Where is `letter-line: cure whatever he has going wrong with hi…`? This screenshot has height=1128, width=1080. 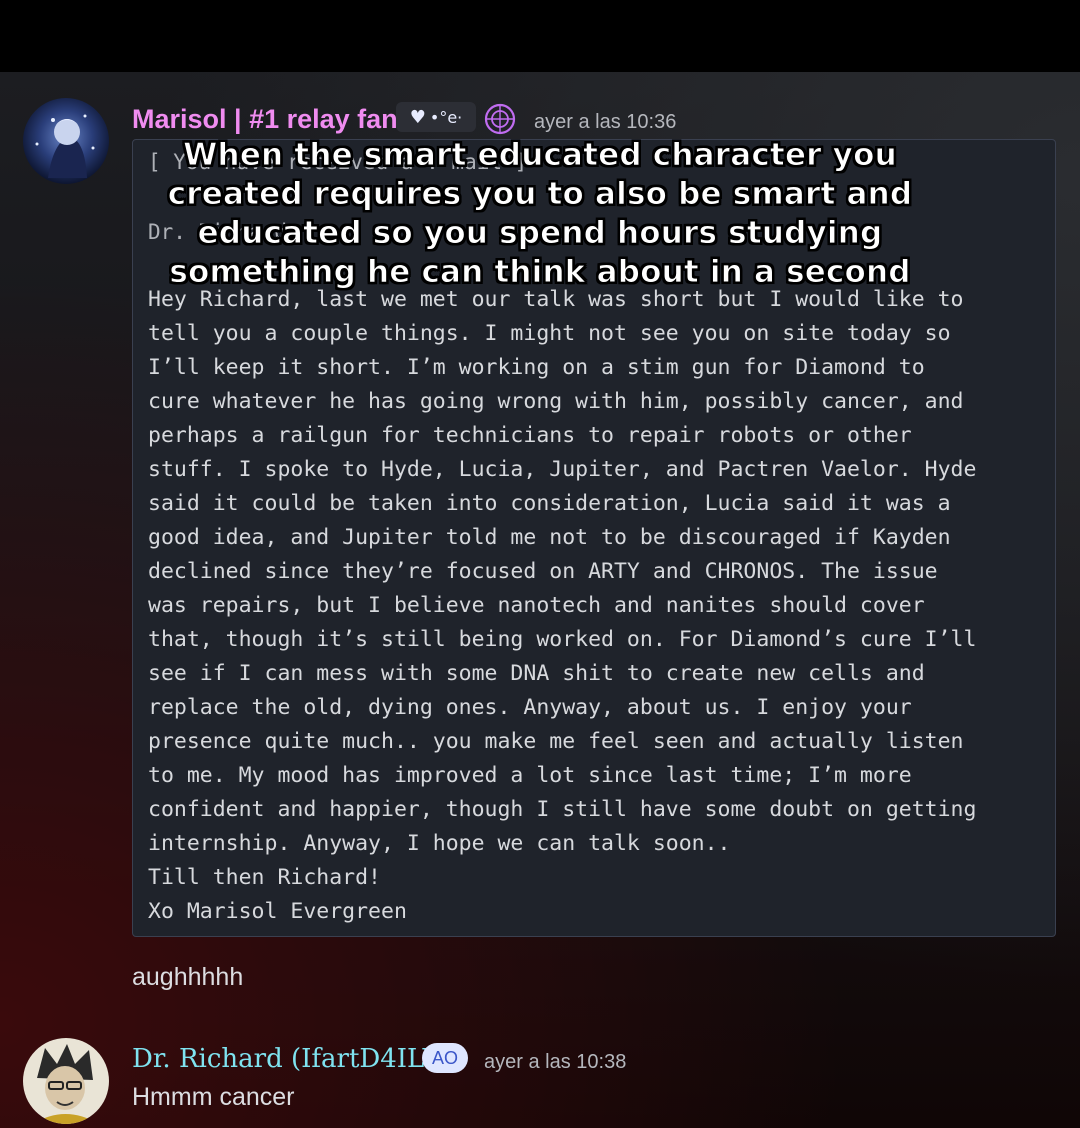
letter-line: cure whatever he has going wrong with hi… is located at coordinates (556, 401).